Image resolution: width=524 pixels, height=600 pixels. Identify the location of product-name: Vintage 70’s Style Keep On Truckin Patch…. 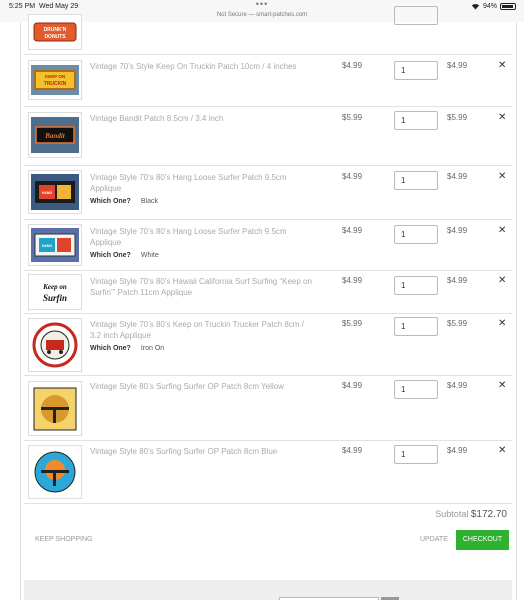
(202, 66).